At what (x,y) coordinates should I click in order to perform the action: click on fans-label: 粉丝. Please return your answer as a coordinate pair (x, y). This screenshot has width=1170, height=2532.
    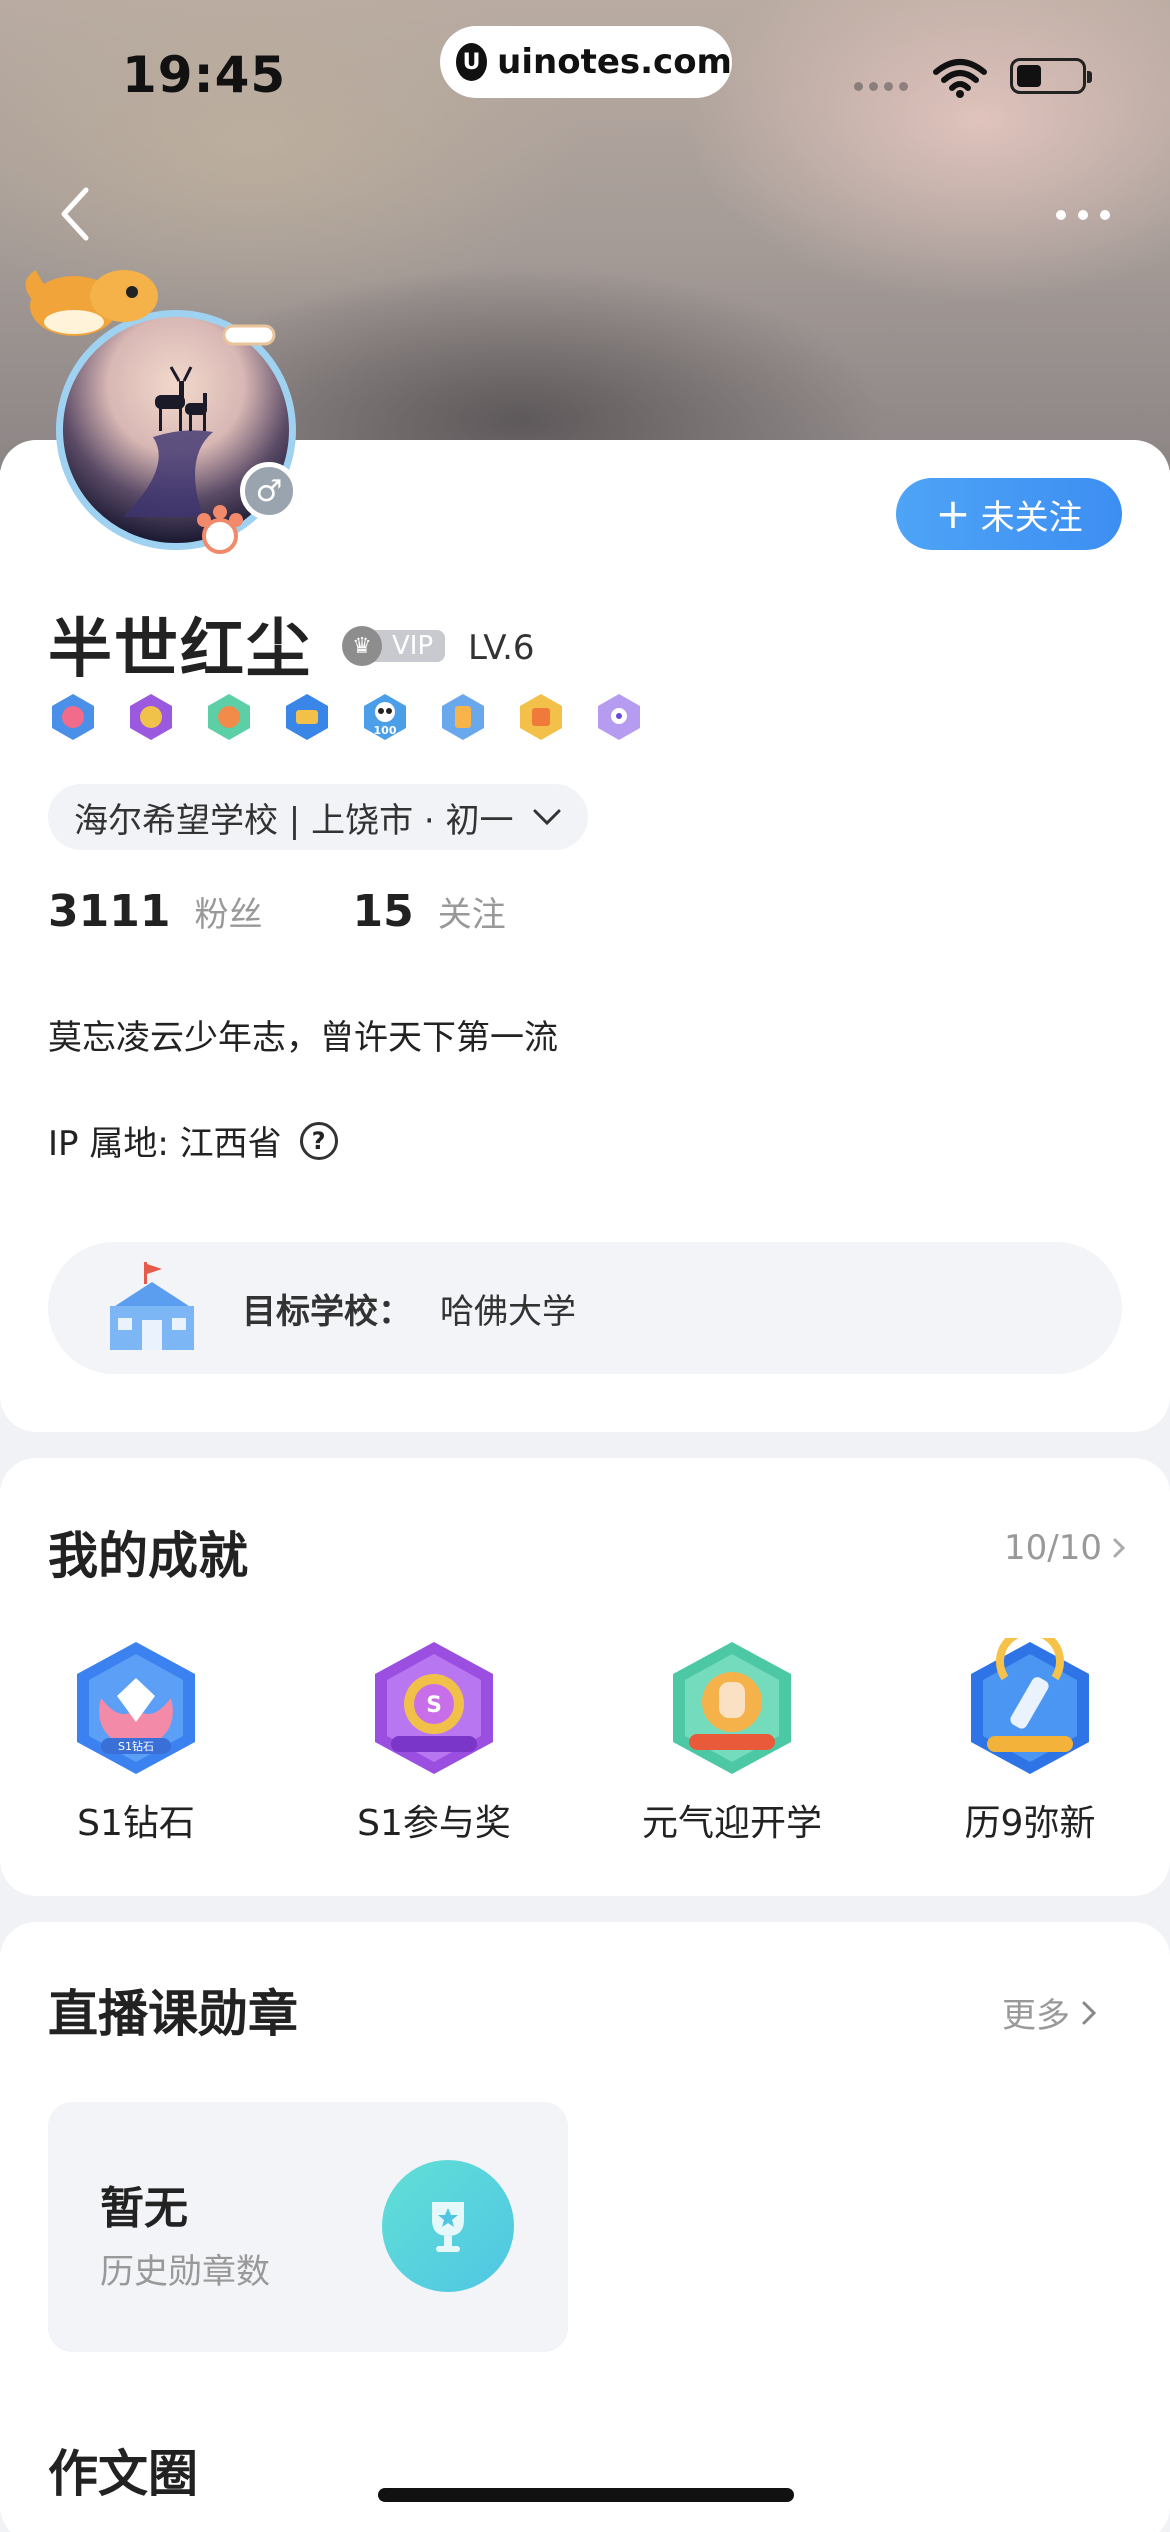
    Looking at the image, I should click on (228, 911).